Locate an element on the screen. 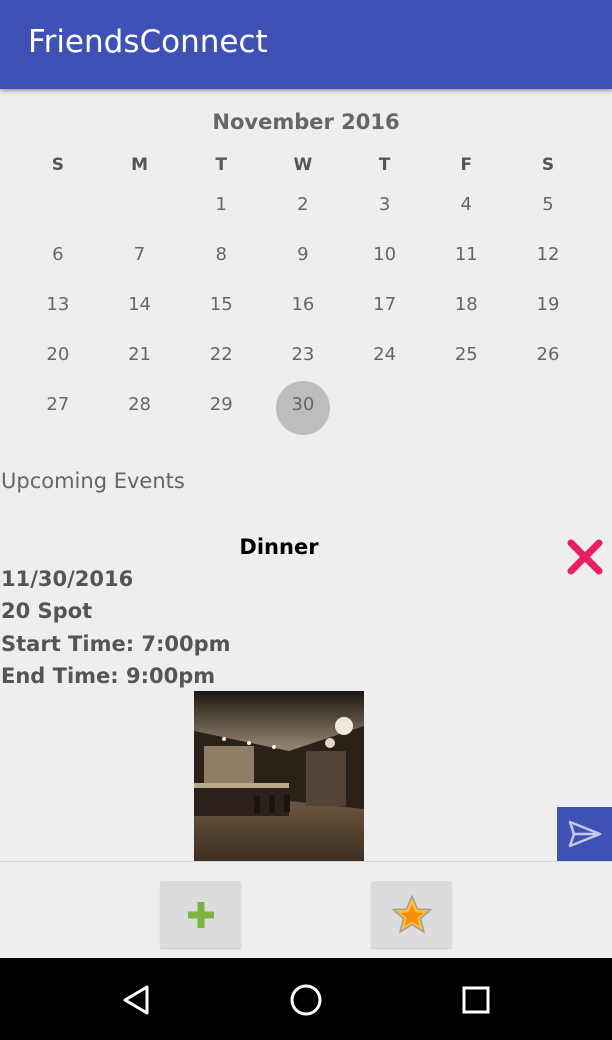 The width and height of the screenshot is (612, 1040). calendar-day: 17 is located at coordinates (385, 310).